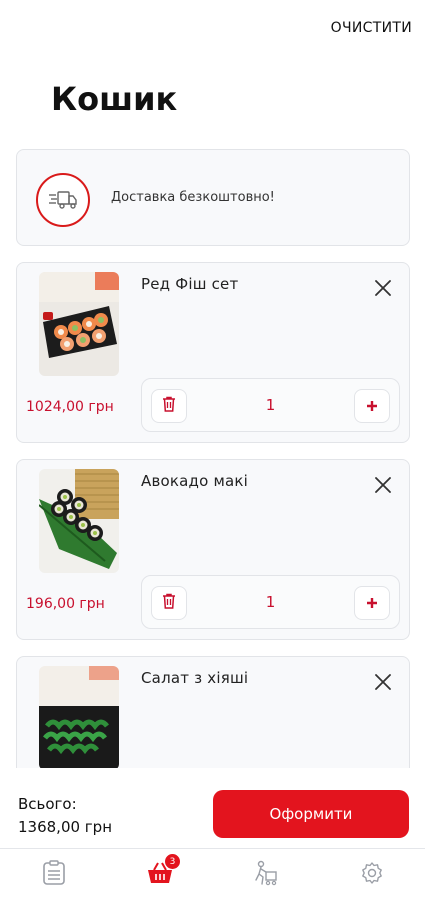 This screenshot has width=425, height=900. I want to click on settings-gear-icon, so click(372, 875).